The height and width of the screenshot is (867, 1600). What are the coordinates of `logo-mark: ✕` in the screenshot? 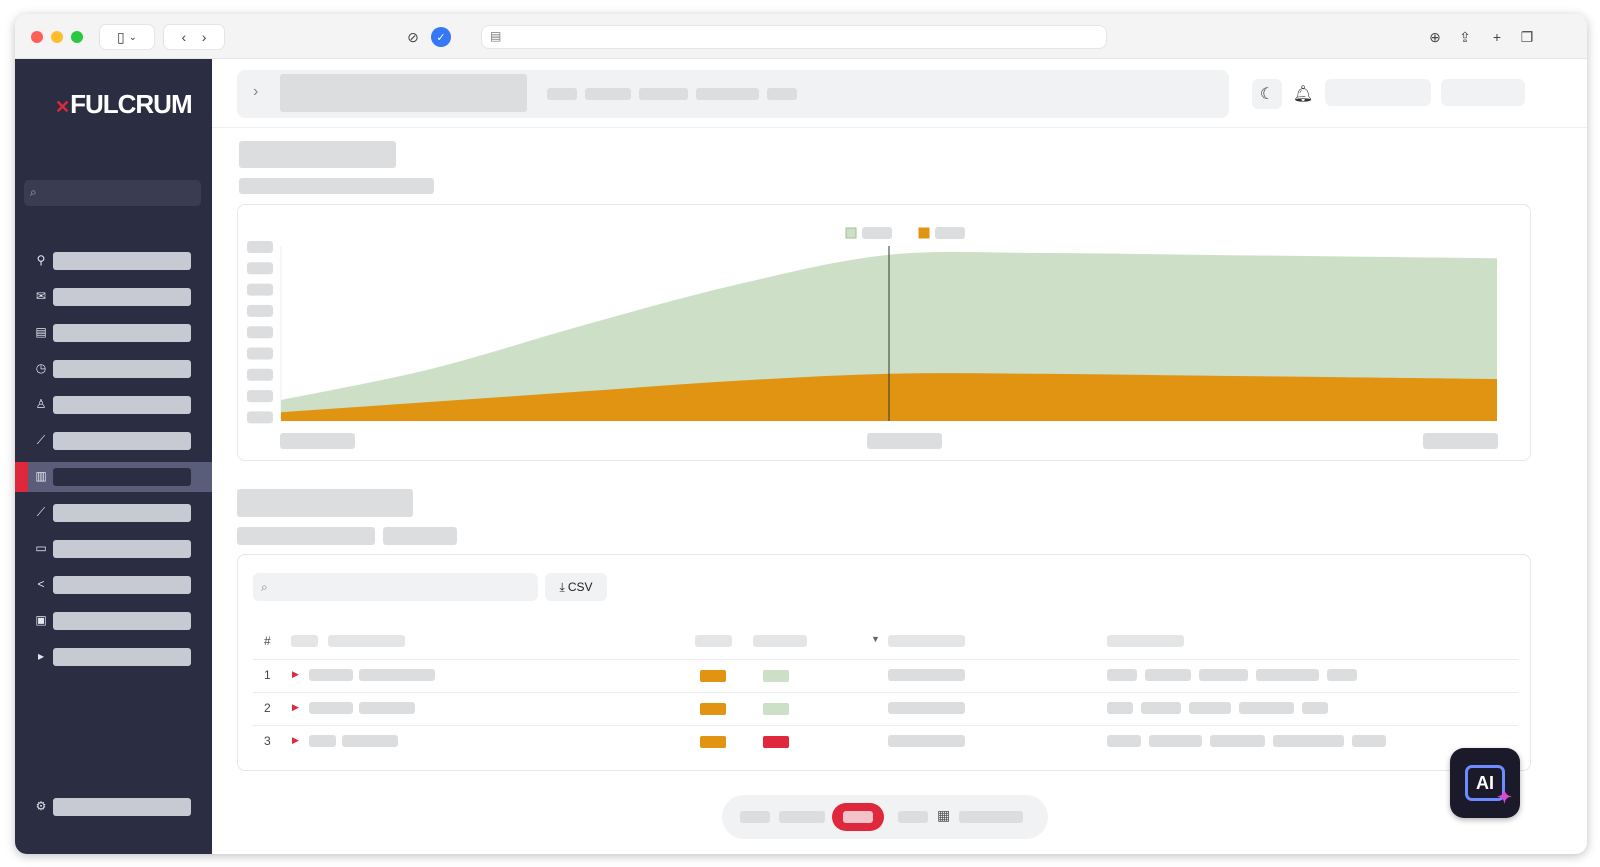 It's located at (62, 107).